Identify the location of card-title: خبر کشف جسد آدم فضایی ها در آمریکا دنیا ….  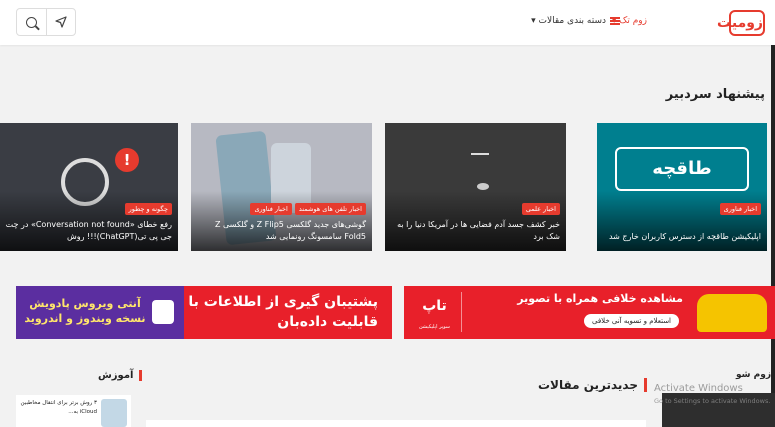
(475, 231).